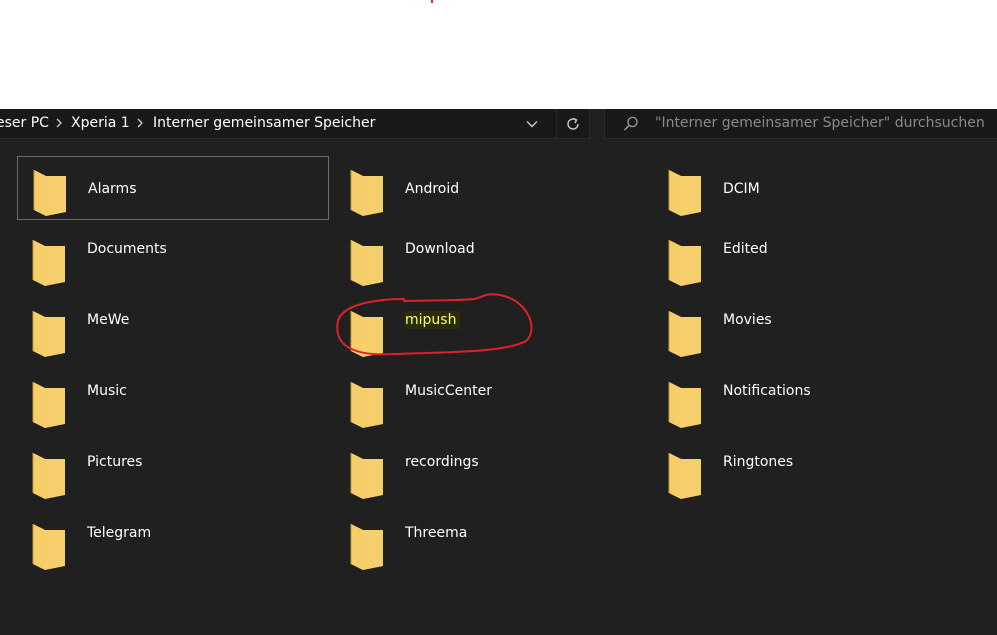  I want to click on folder-label: Threema, so click(436, 533).